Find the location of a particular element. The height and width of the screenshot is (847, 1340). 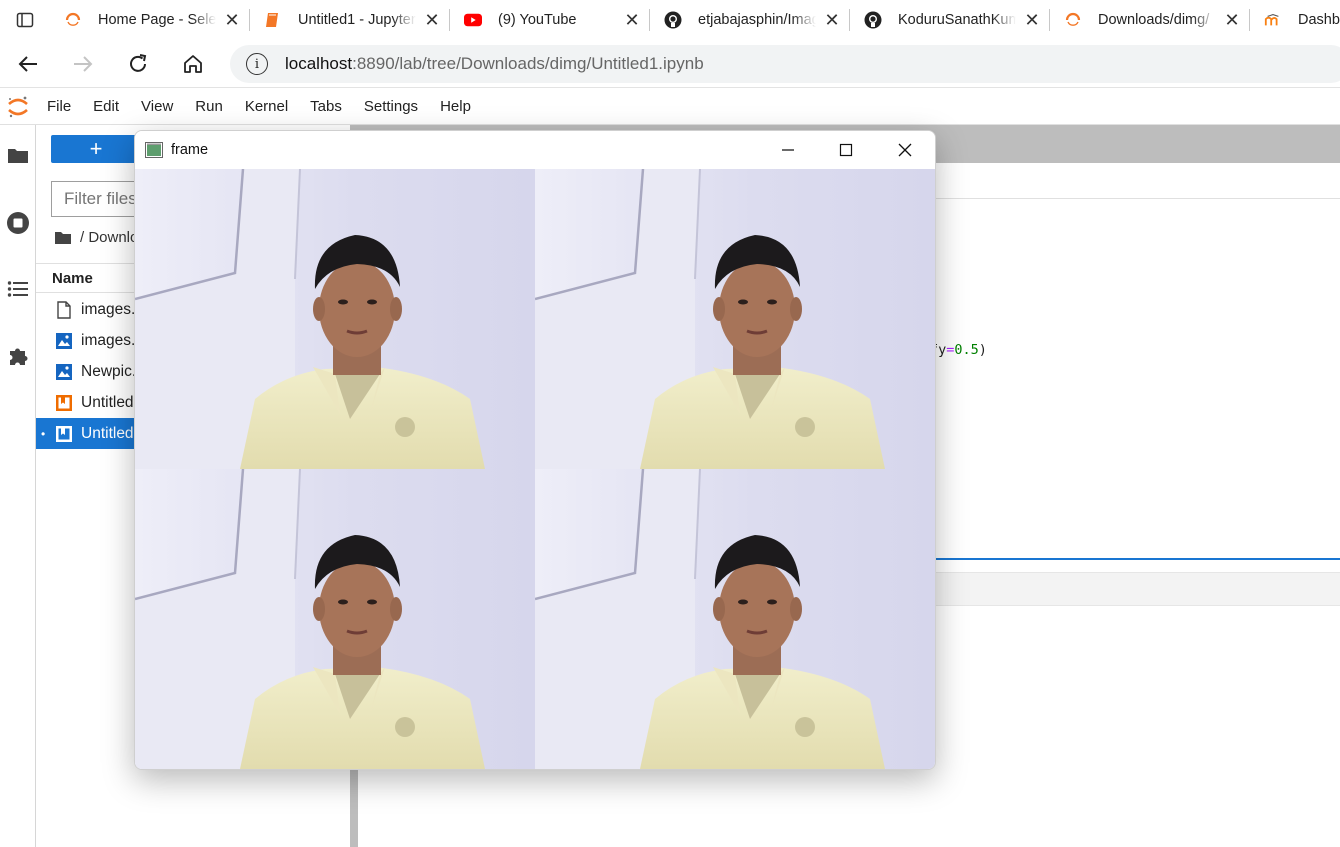

menu-kernel: Kernel is located at coordinates (266, 106).